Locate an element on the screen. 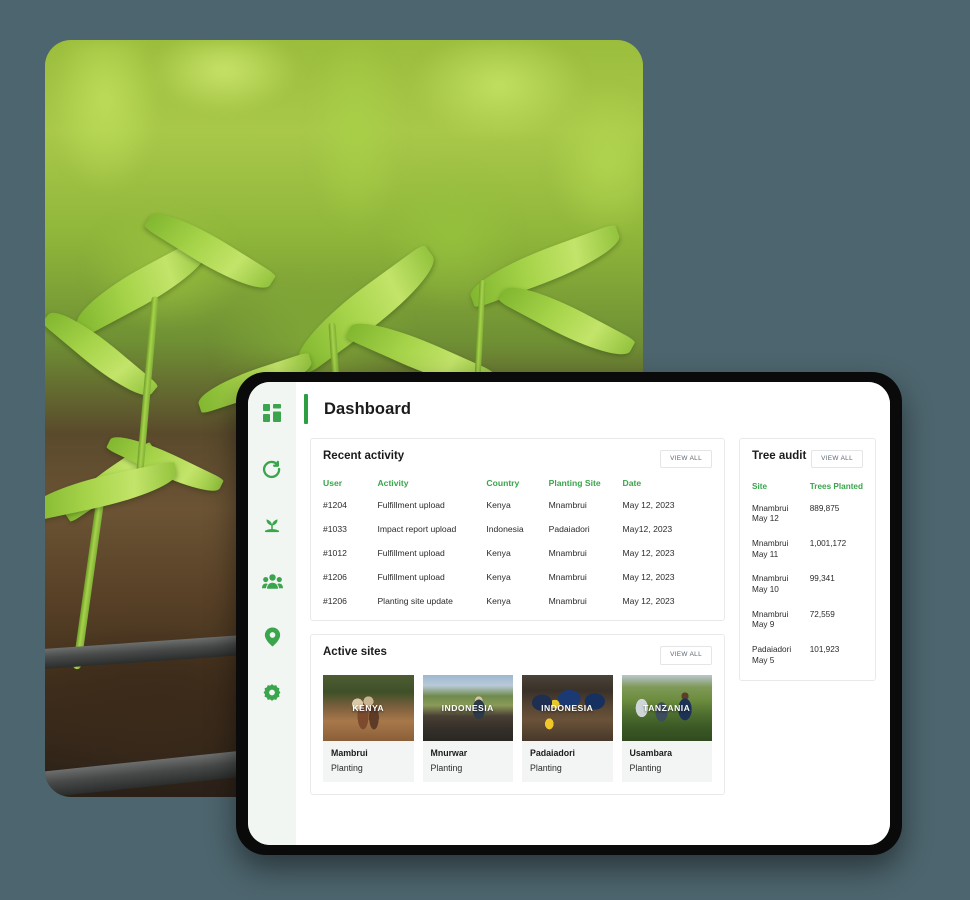  site-card: INDONESIA Mnurwar Planting is located at coordinates (467, 728).